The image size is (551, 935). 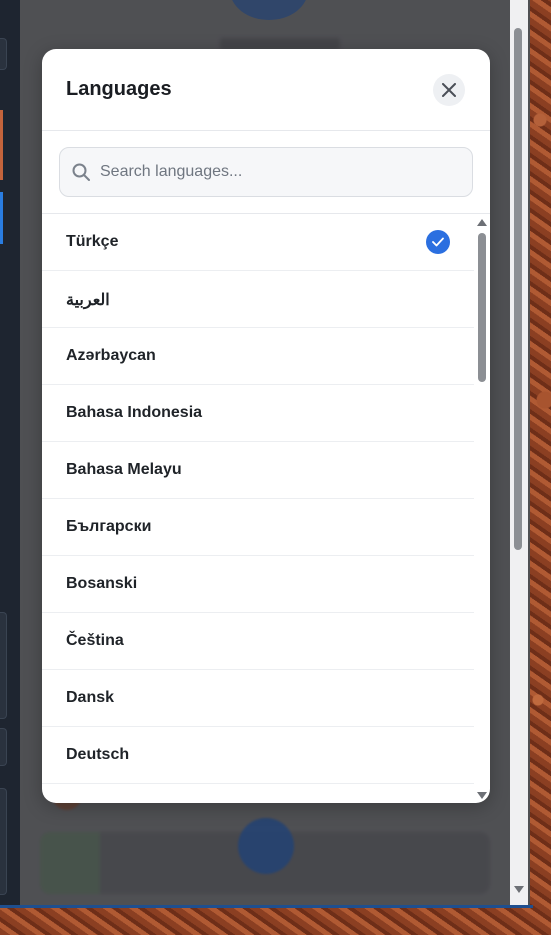 I want to click on search-input, so click(x=280, y=172).